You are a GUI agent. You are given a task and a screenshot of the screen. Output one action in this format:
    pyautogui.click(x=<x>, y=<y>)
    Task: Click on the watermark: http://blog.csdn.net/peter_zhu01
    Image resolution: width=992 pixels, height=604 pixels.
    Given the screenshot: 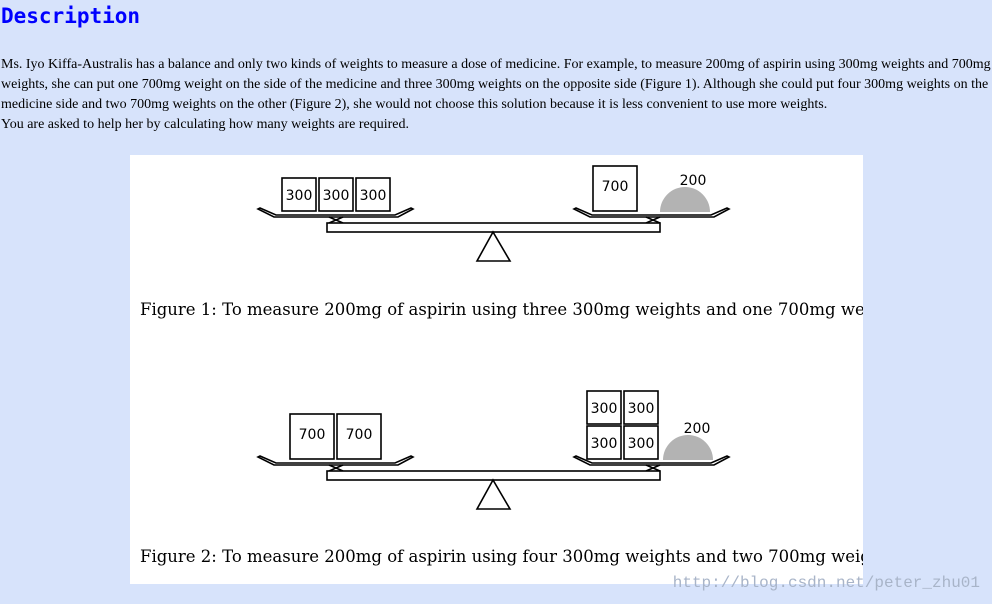 What is the action you would take?
    pyautogui.click(x=826, y=583)
    